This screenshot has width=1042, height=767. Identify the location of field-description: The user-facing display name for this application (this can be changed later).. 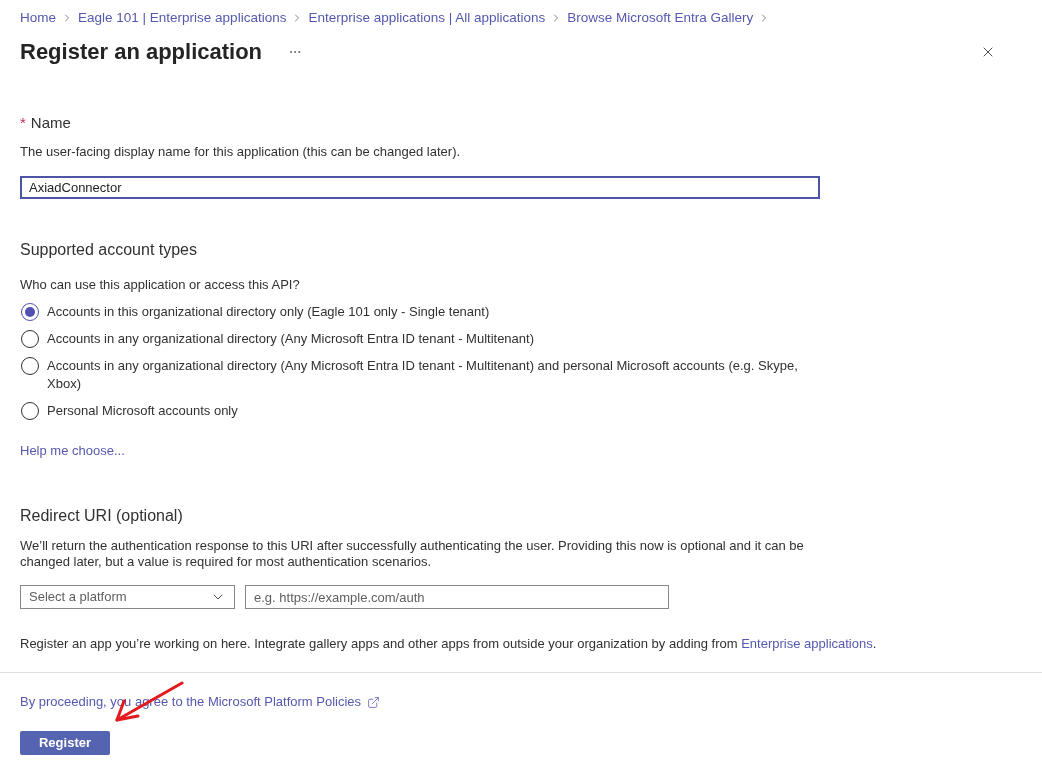
(241, 152).